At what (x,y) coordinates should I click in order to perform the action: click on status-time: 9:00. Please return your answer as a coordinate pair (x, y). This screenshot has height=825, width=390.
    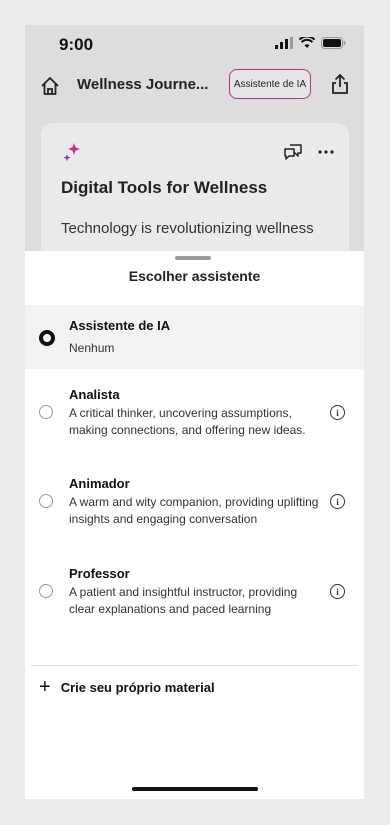
    Looking at the image, I should click on (76, 44).